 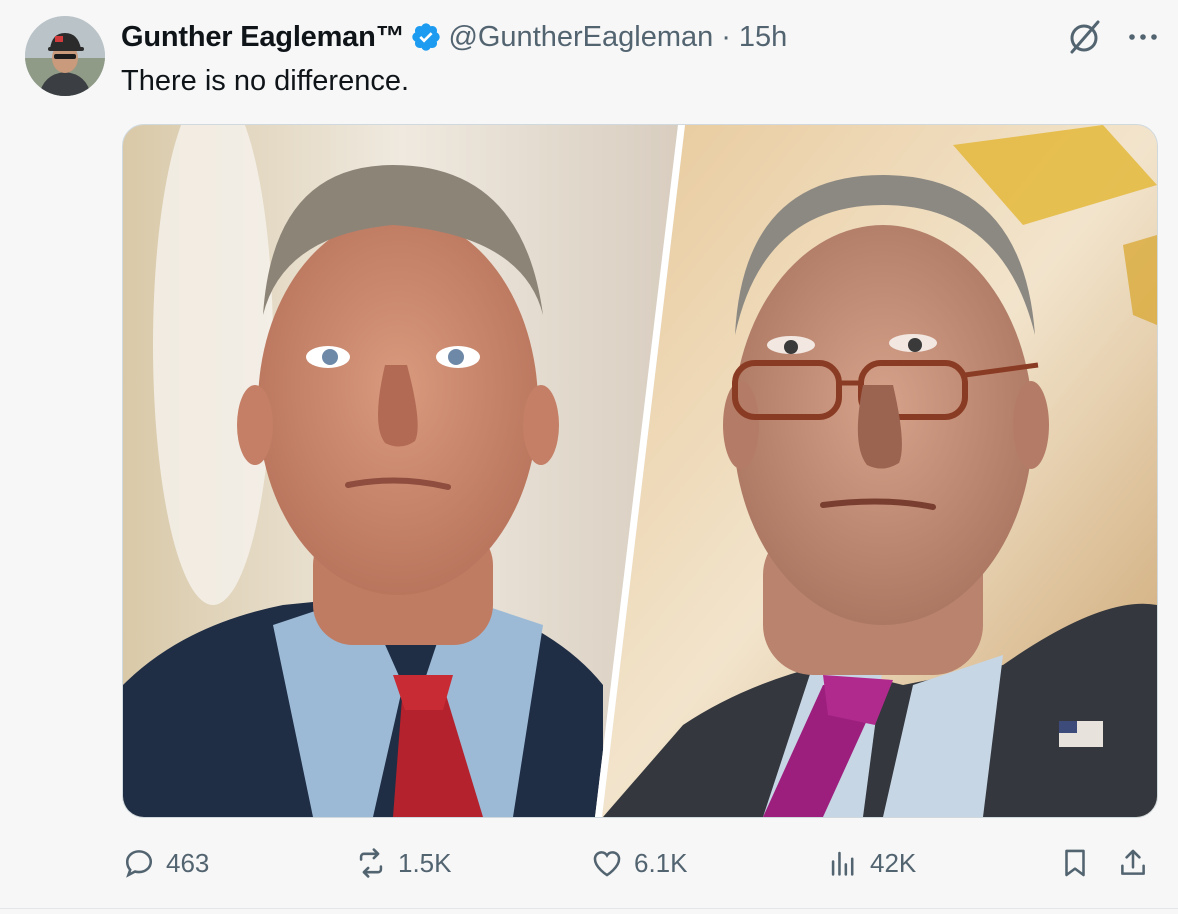 What do you see at coordinates (425, 862) in the screenshot?
I see `repost-count: 1.5K` at bounding box center [425, 862].